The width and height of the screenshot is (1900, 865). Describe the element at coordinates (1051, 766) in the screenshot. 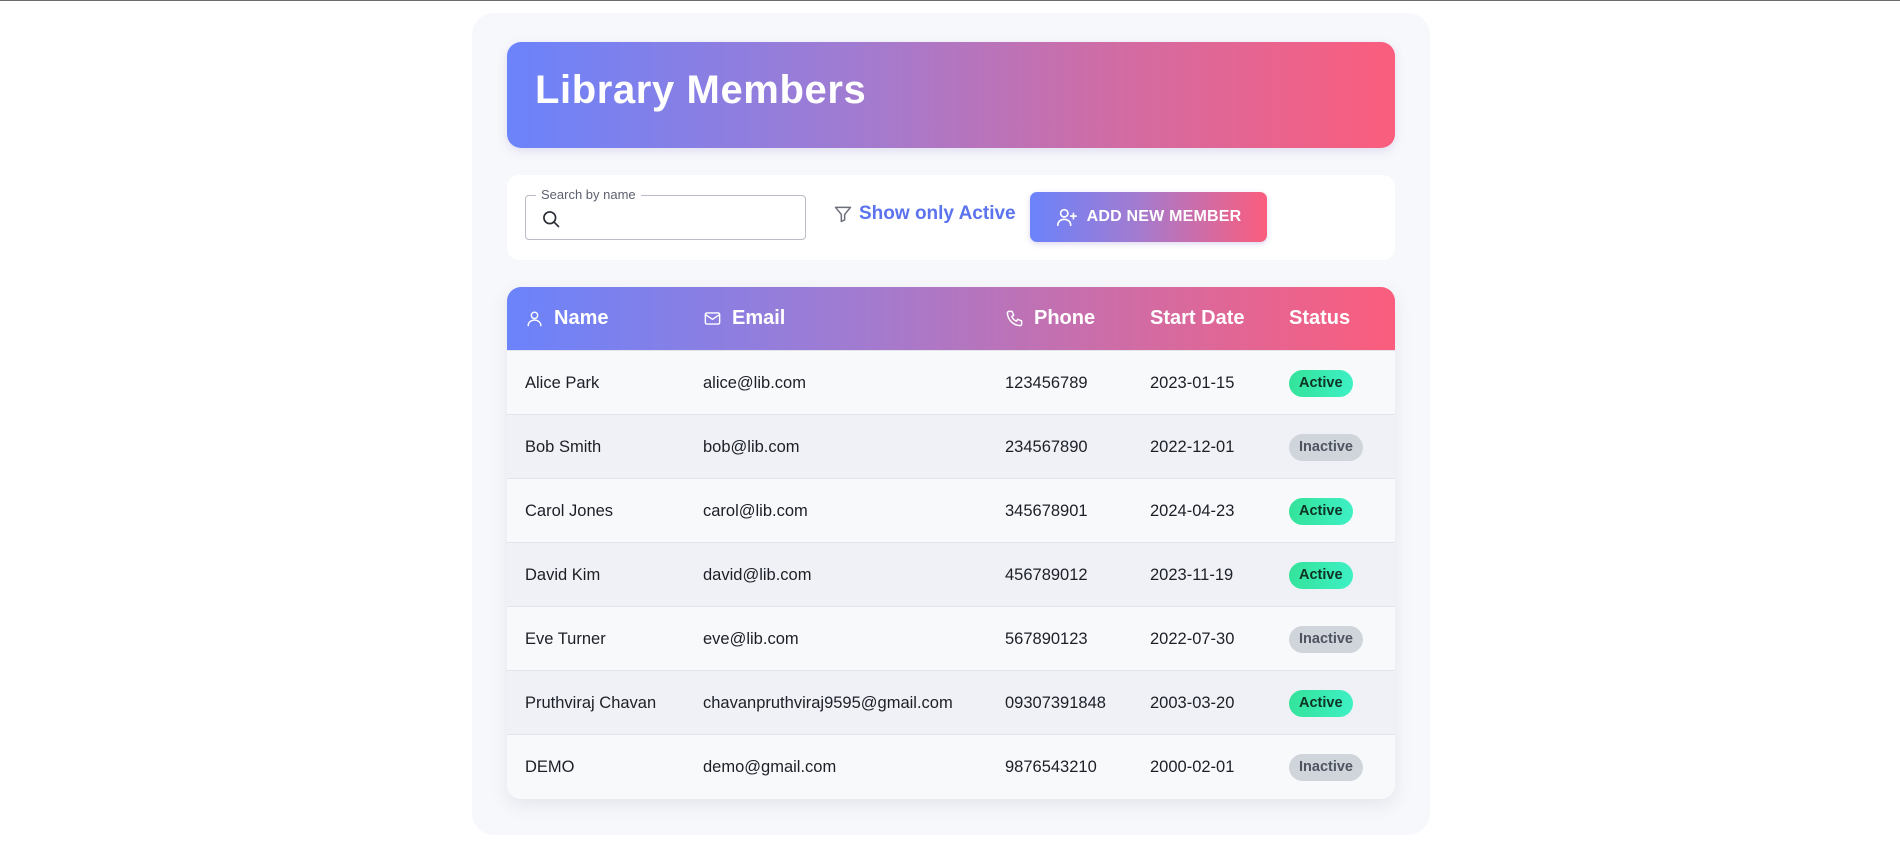

I see `cell-phone: 9876543210` at that location.